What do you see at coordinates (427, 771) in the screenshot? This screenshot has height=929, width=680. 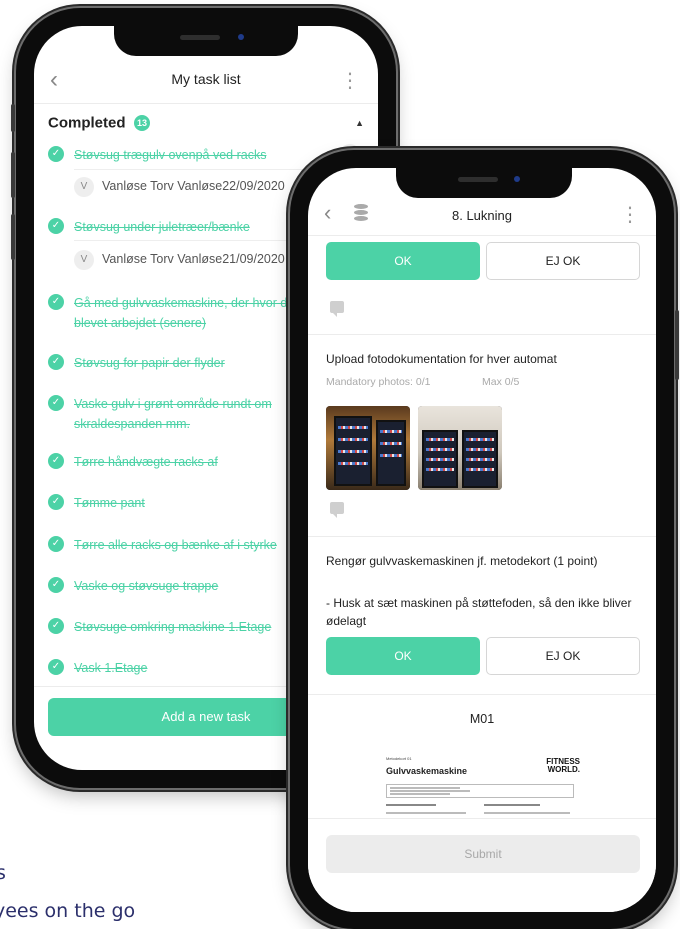 I see `doc-title: Gulvvaskemaskine` at bounding box center [427, 771].